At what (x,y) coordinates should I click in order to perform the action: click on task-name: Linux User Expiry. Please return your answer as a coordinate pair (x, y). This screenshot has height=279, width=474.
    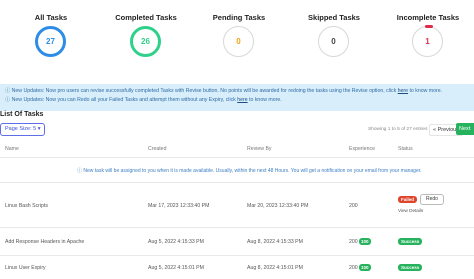
    Looking at the image, I should click on (25, 268).